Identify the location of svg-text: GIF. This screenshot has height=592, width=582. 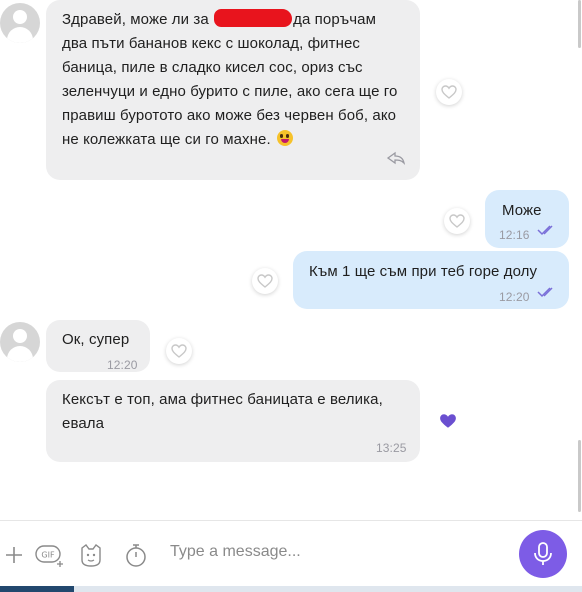
(48, 555).